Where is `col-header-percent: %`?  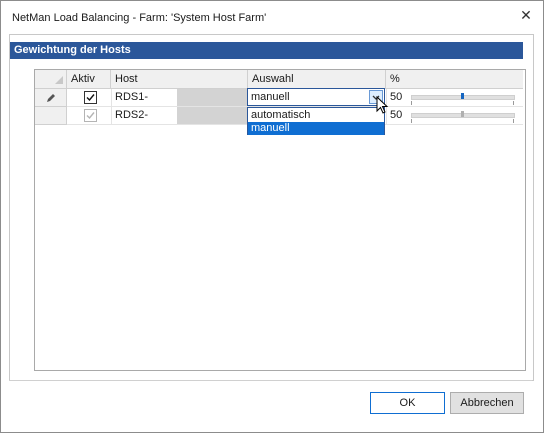
col-header-percent: % is located at coordinates (454, 79).